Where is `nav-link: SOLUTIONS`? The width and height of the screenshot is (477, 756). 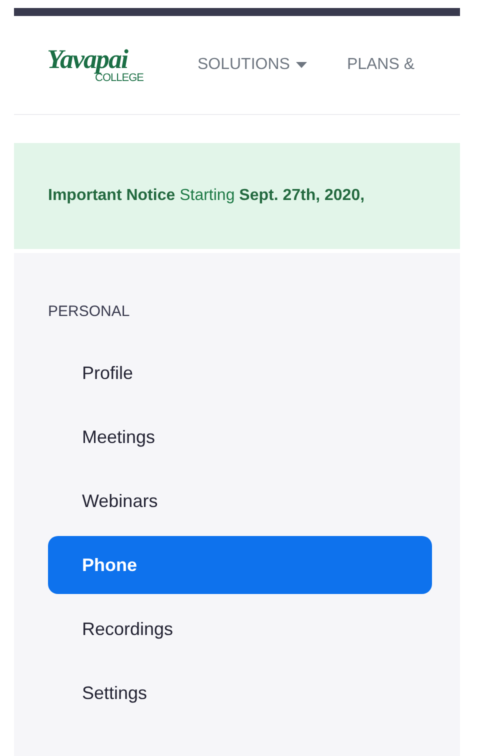
nav-link: SOLUTIONS is located at coordinates (252, 65).